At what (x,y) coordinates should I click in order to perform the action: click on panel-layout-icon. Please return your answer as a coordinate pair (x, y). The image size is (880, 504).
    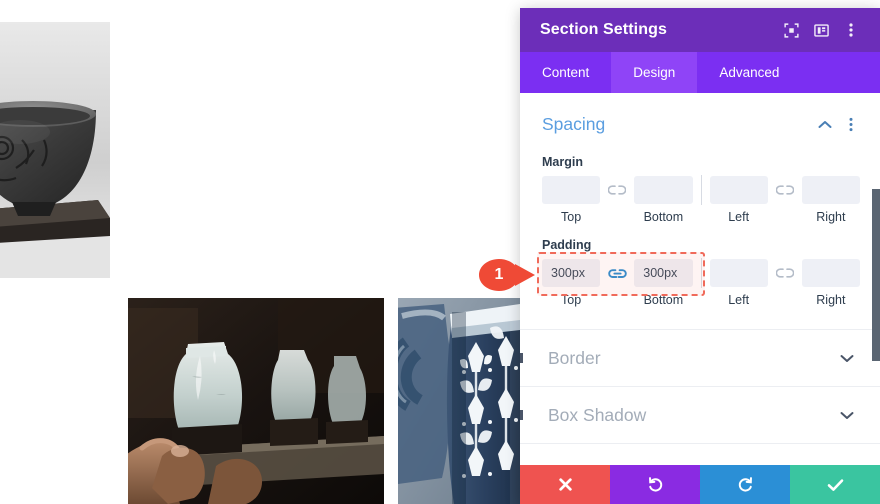
    Looking at the image, I should click on (821, 30).